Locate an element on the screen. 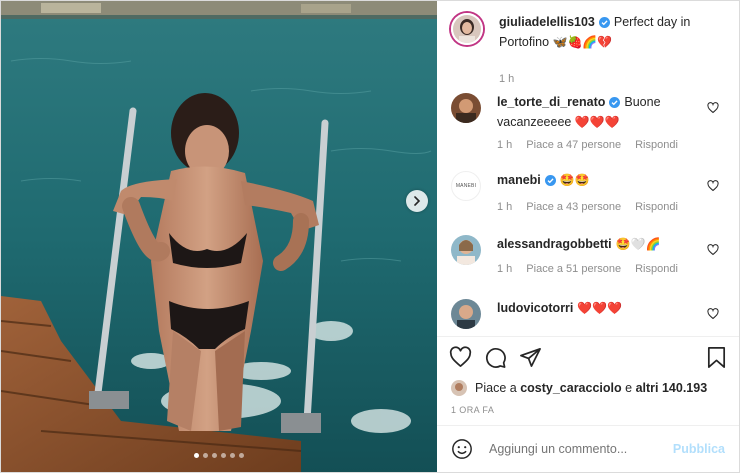  caption-emoji: 🦋🍓🌈💔 is located at coordinates (582, 42).